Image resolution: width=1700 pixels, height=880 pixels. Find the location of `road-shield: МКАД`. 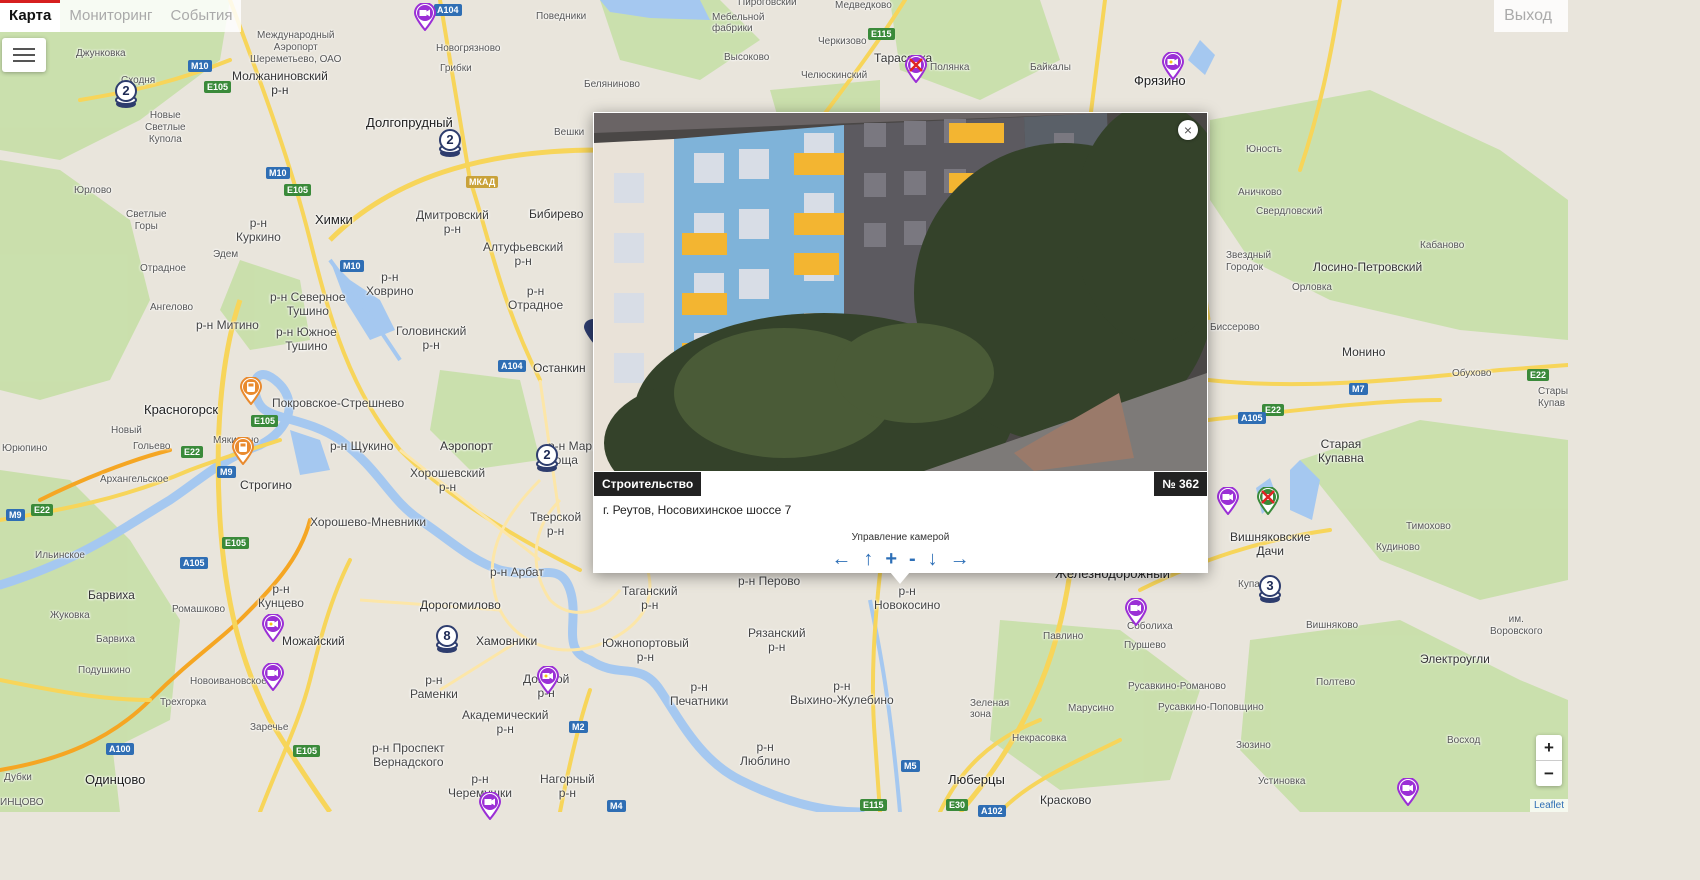

road-shield: МКАД is located at coordinates (482, 182).